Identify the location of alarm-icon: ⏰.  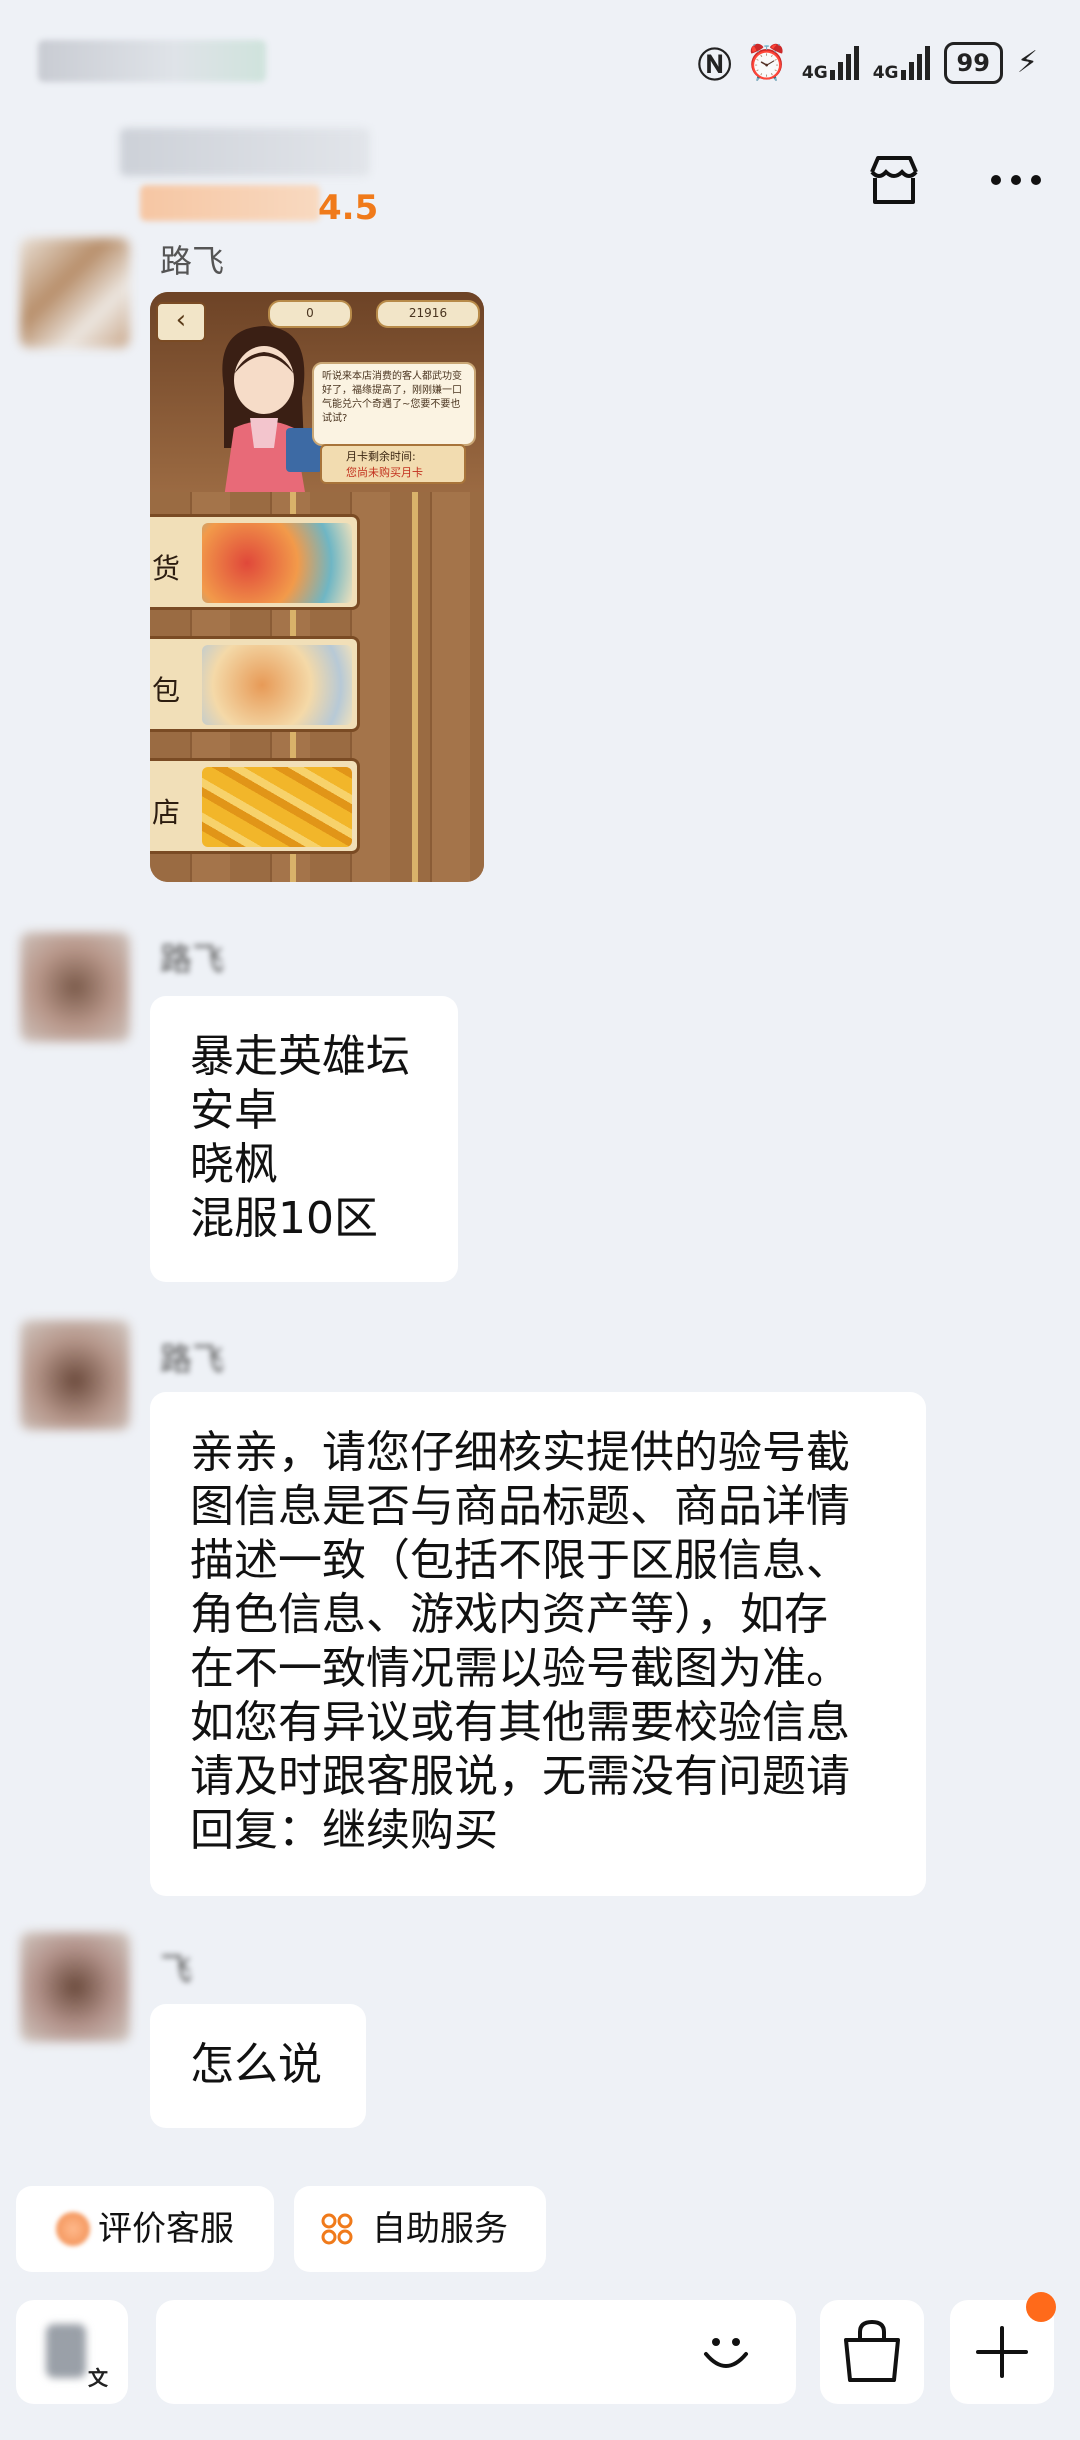
(766, 62).